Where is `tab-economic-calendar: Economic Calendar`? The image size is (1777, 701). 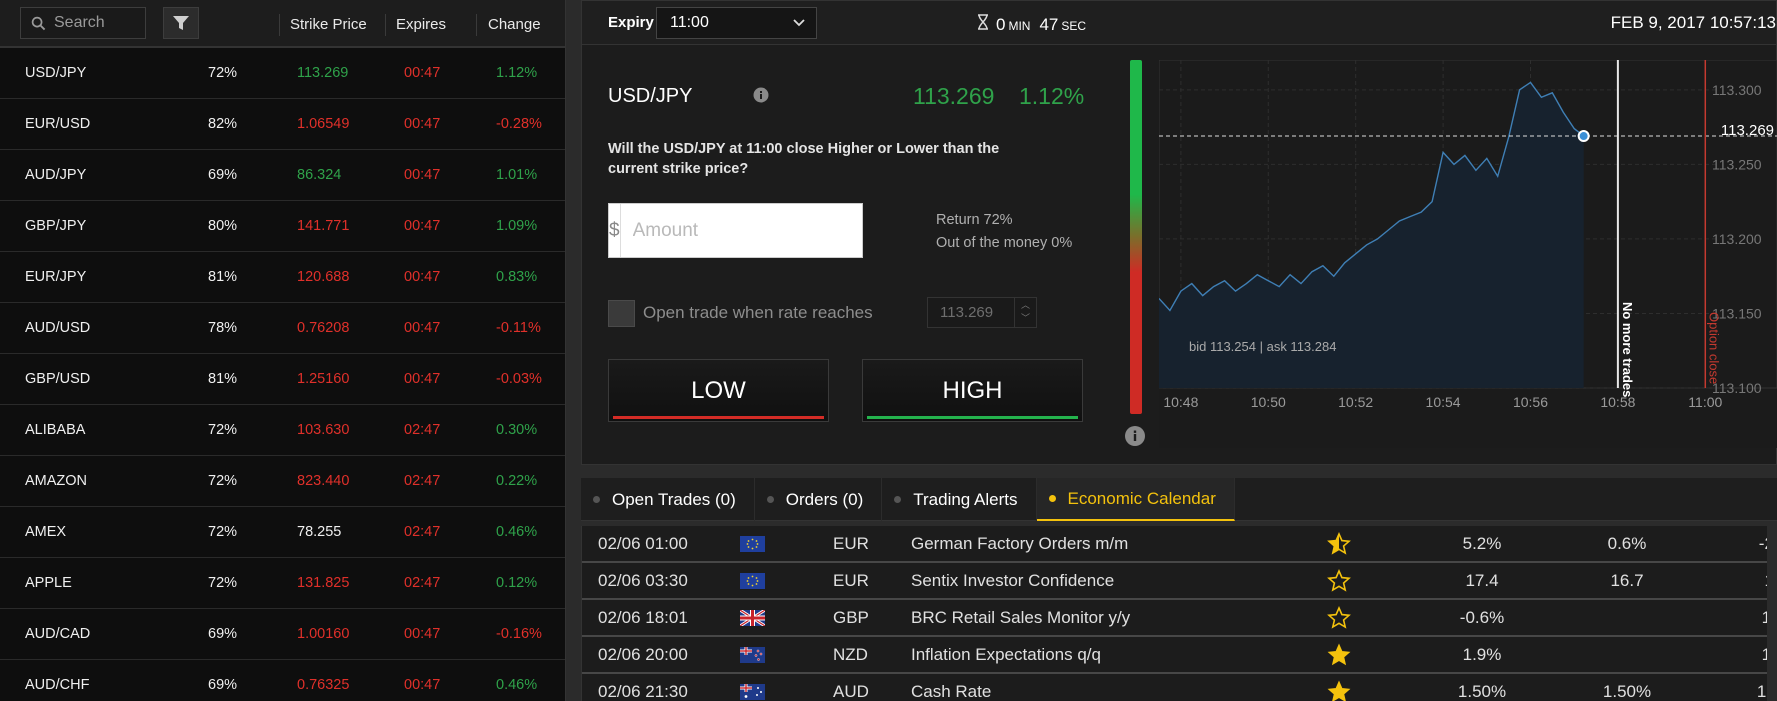
tab-economic-calendar: Economic Calendar is located at coordinates (1135, 499).